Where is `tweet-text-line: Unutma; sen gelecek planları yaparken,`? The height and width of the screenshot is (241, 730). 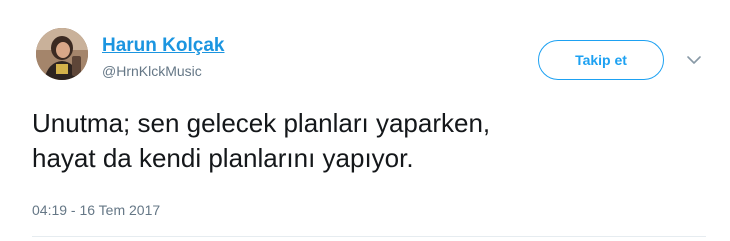 tweet-text-line: Unutma; sen gelecek planları yaparken, is located at coordinates (261, 123).